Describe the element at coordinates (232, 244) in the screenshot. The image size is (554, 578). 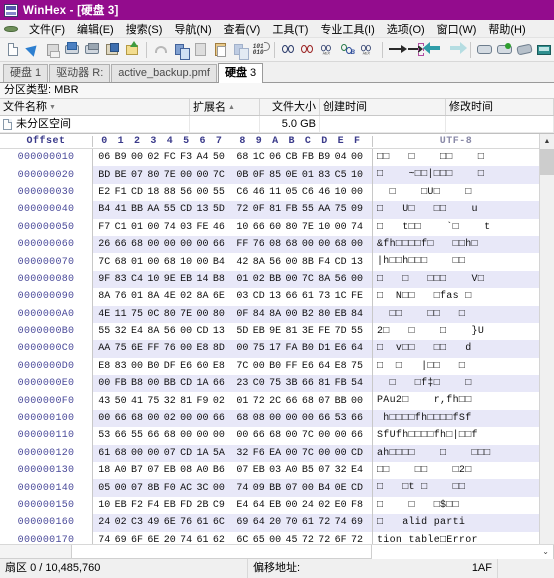
I see `hex-row-bytes: 26 66 68 00 00 00 00 66 FF 76 08 68 00 00 68 00` at that location.